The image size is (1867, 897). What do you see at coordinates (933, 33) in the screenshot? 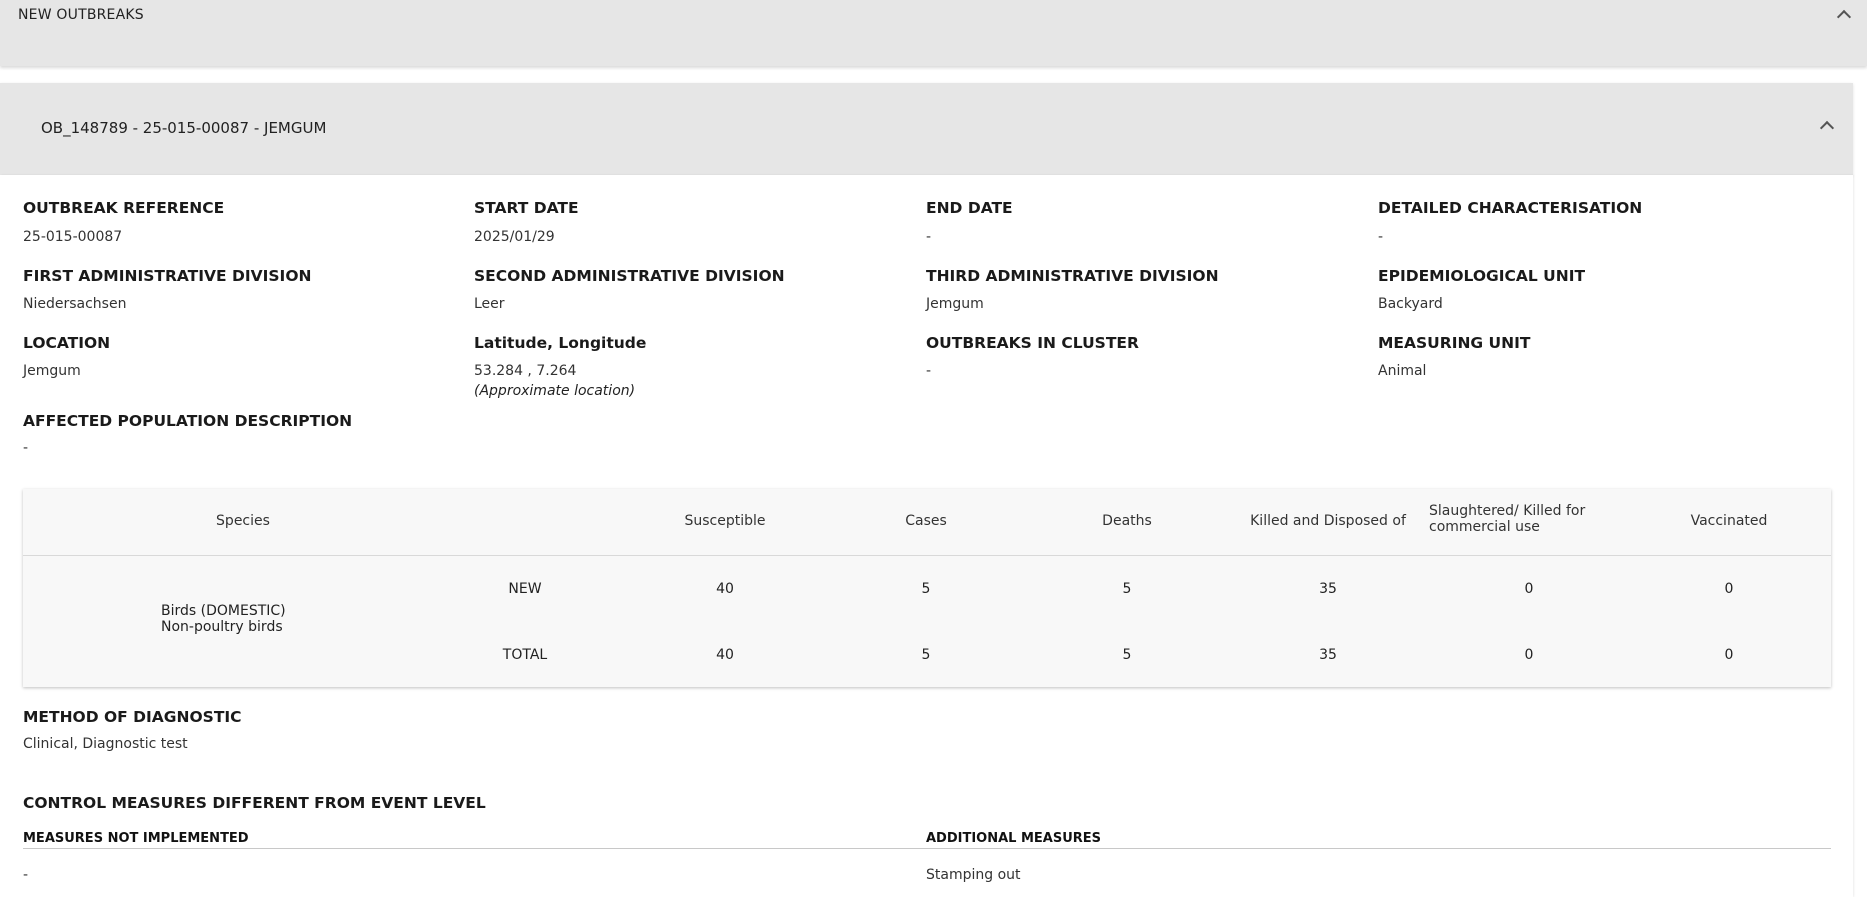
I see `new-outbreaks-header: NEW OUTBREAKS` at bounding box center [933, 33].